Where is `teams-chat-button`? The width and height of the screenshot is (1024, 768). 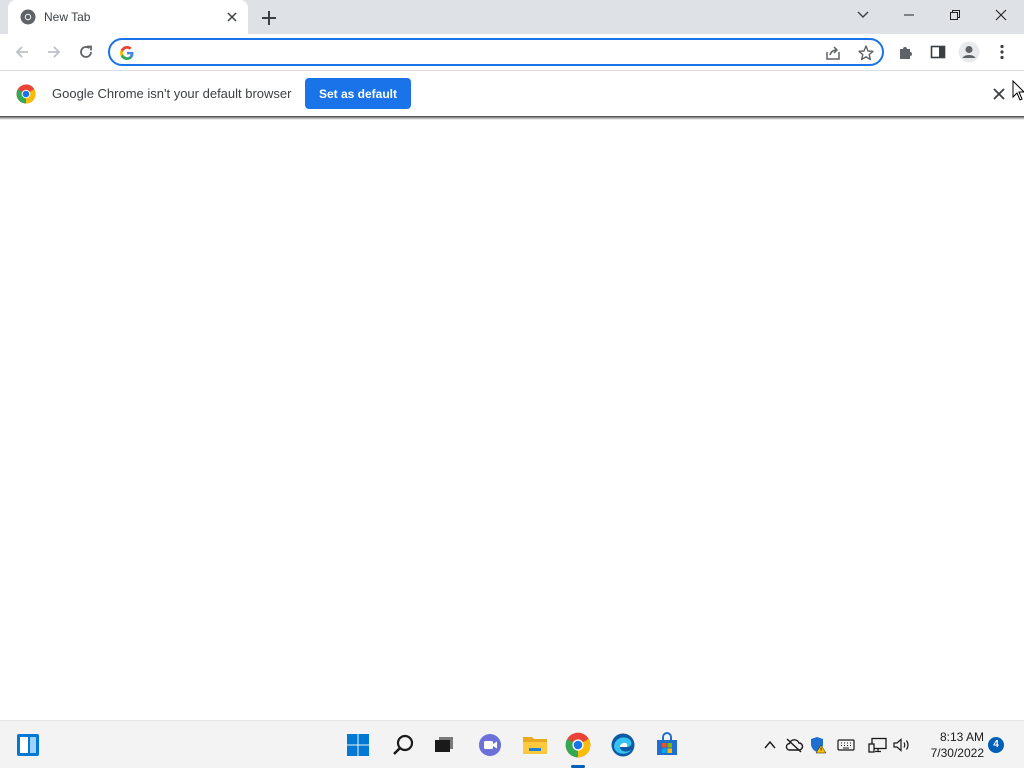 teams-chat-button is located at coordinates (490, 745).